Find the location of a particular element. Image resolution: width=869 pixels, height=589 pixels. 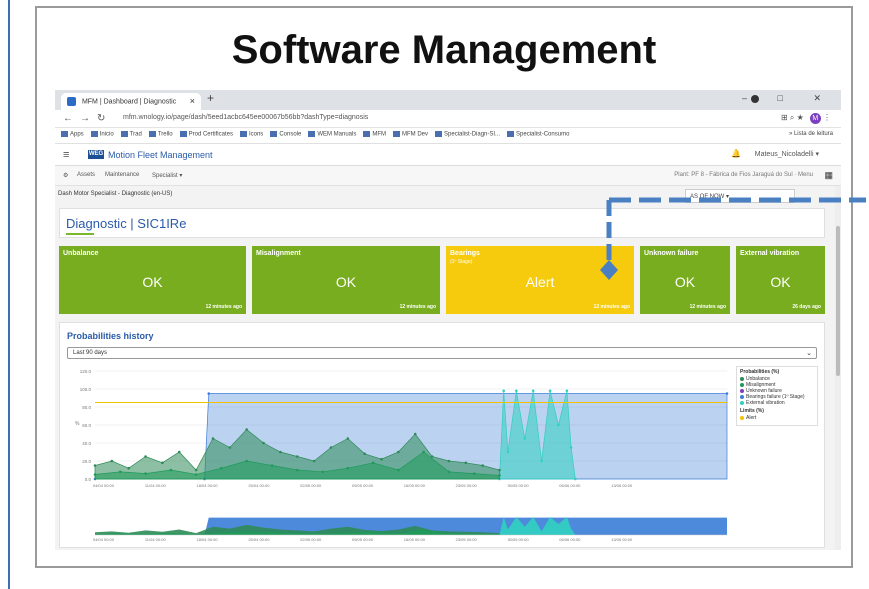

x-tick-label: 30/05 00:00 is located at coordinates (518, 485).